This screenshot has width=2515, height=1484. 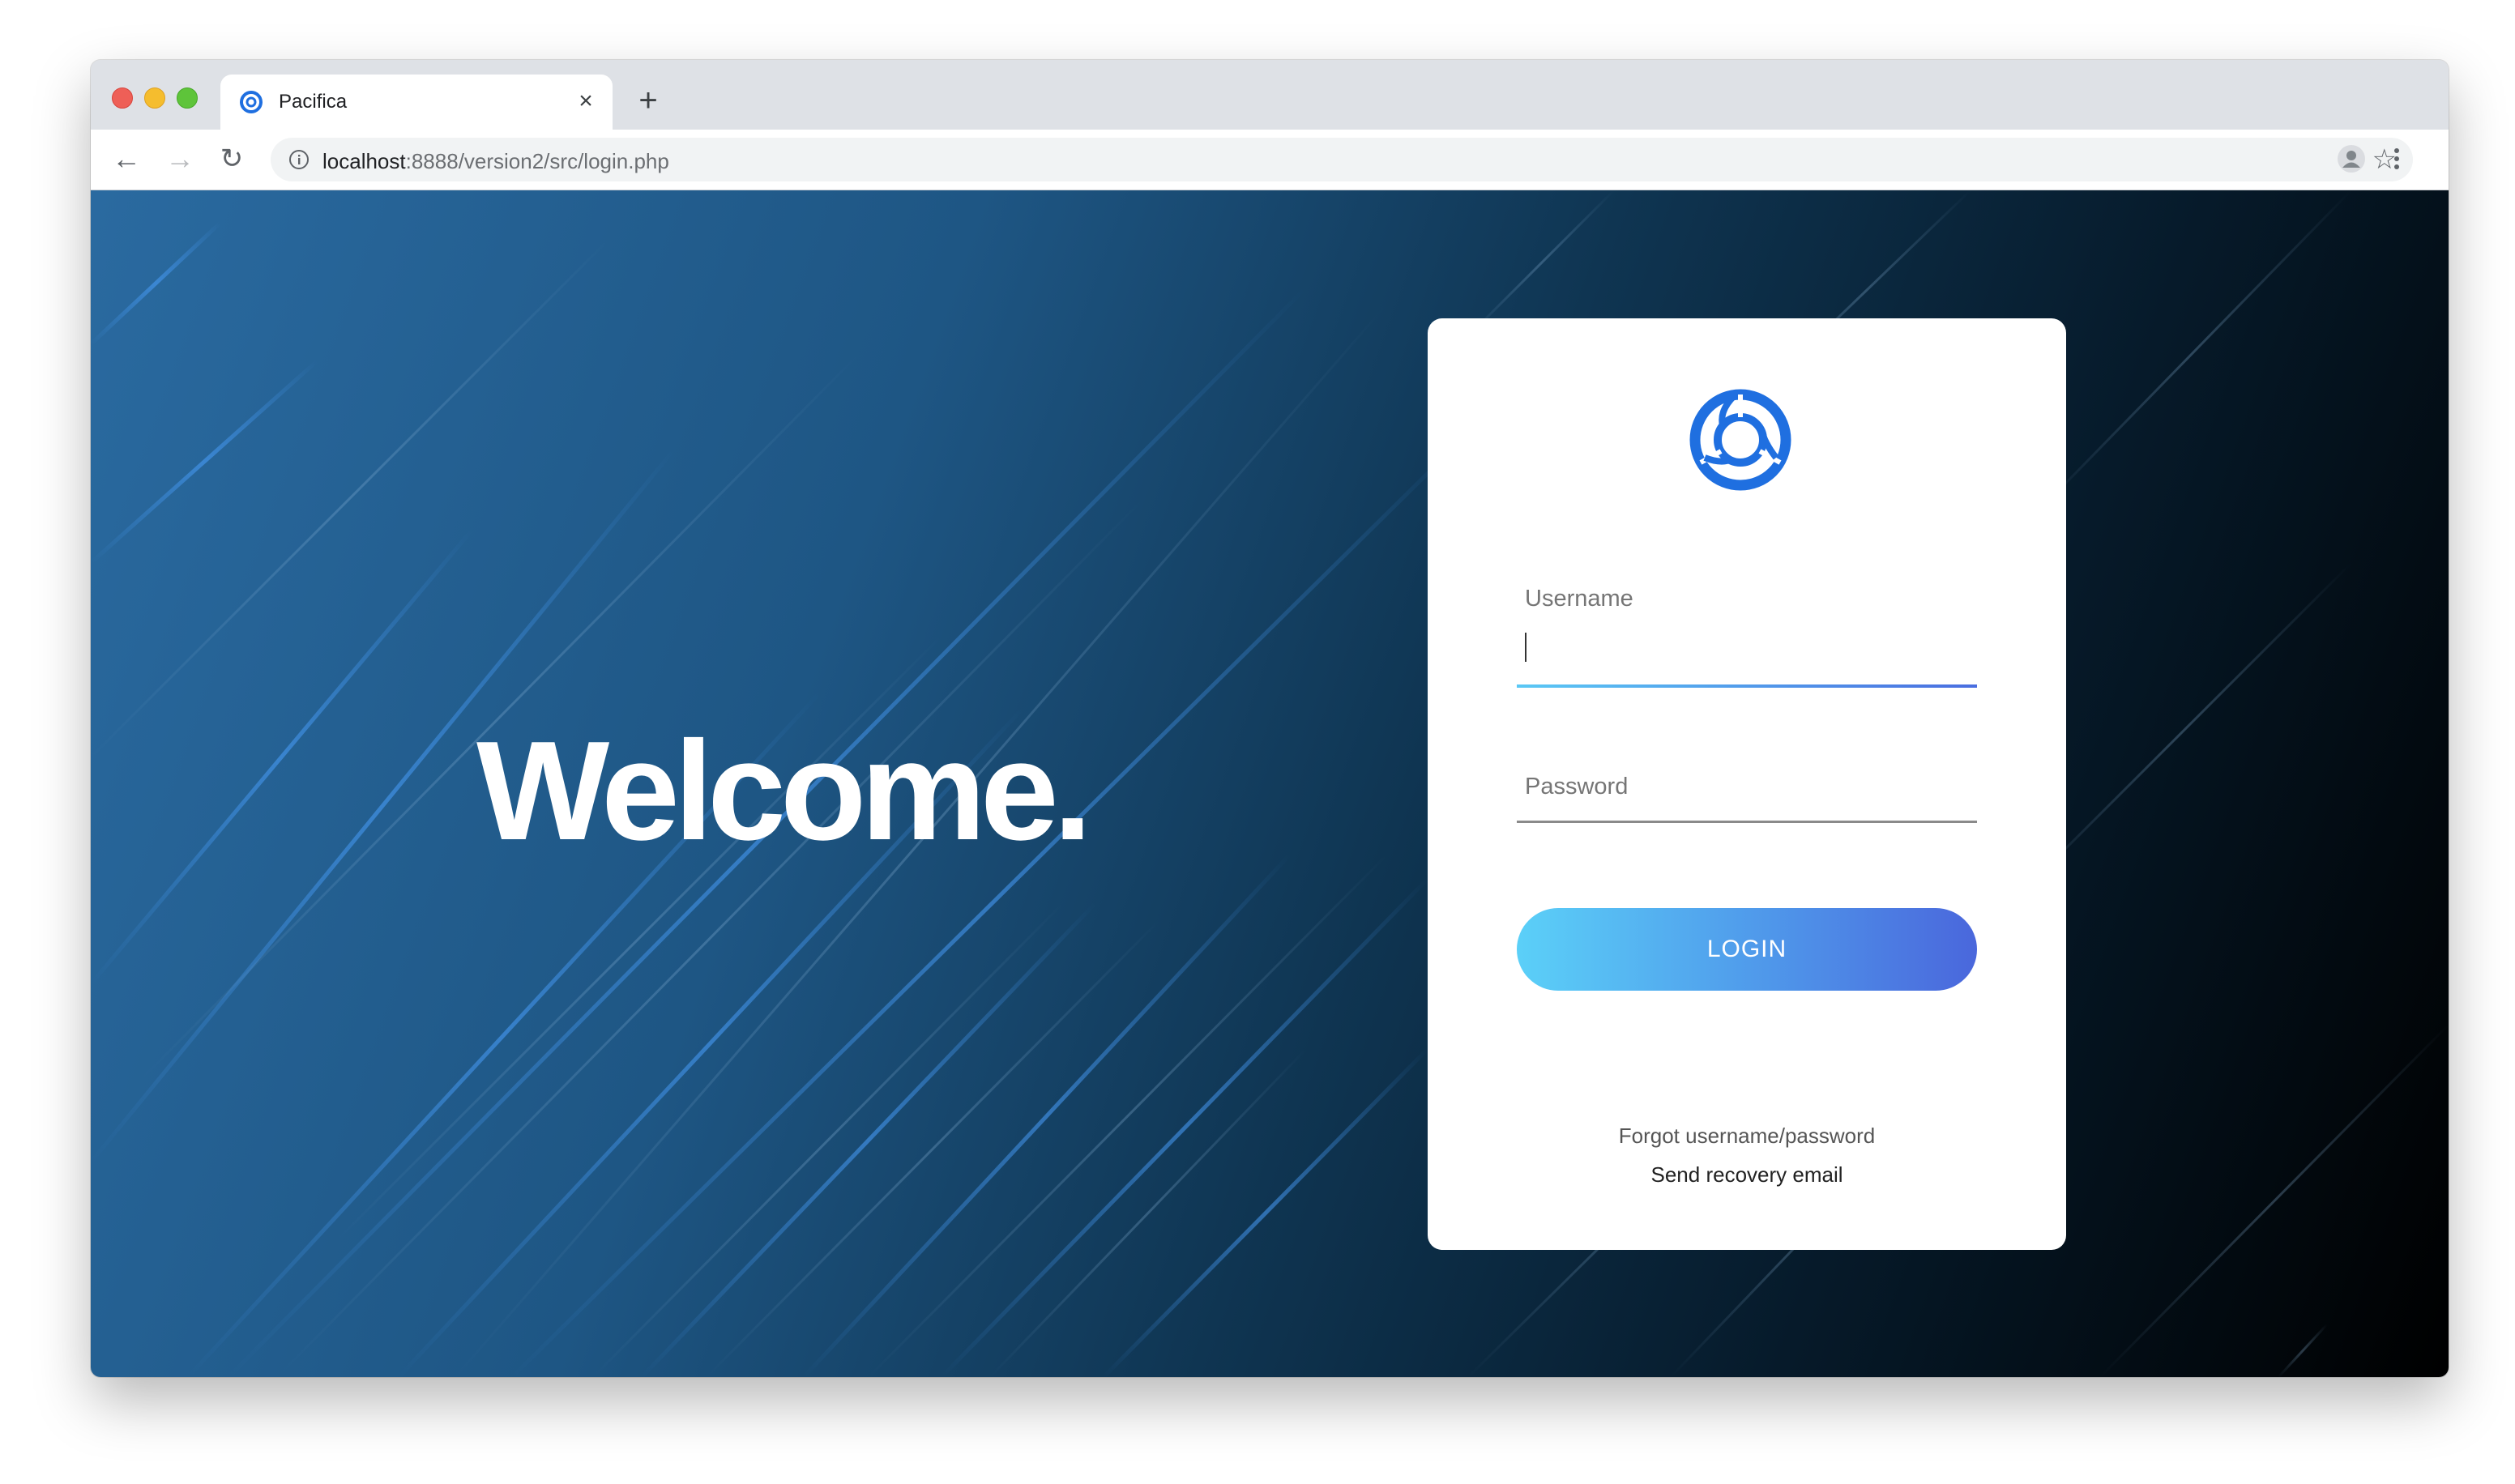 I want to click on browser-tab: Pacifica ×, so click(x=417, y=102).